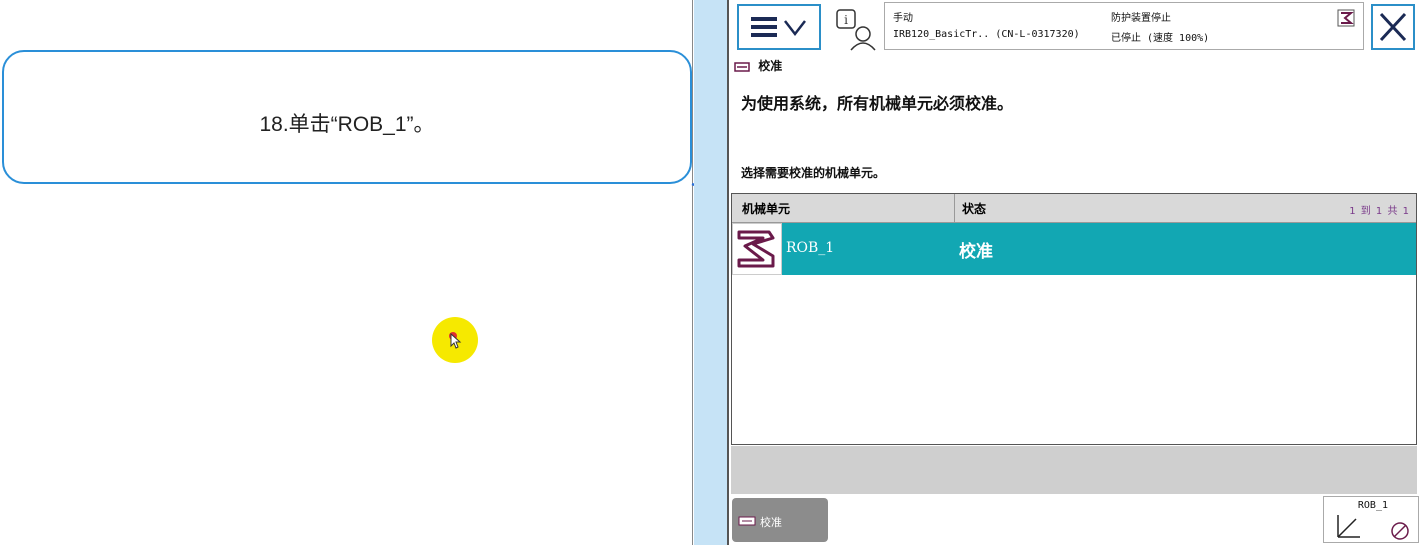 The height and width of the screenshot is (545, 1422). I want to click on person-info-icon: i, so click(856, 30).